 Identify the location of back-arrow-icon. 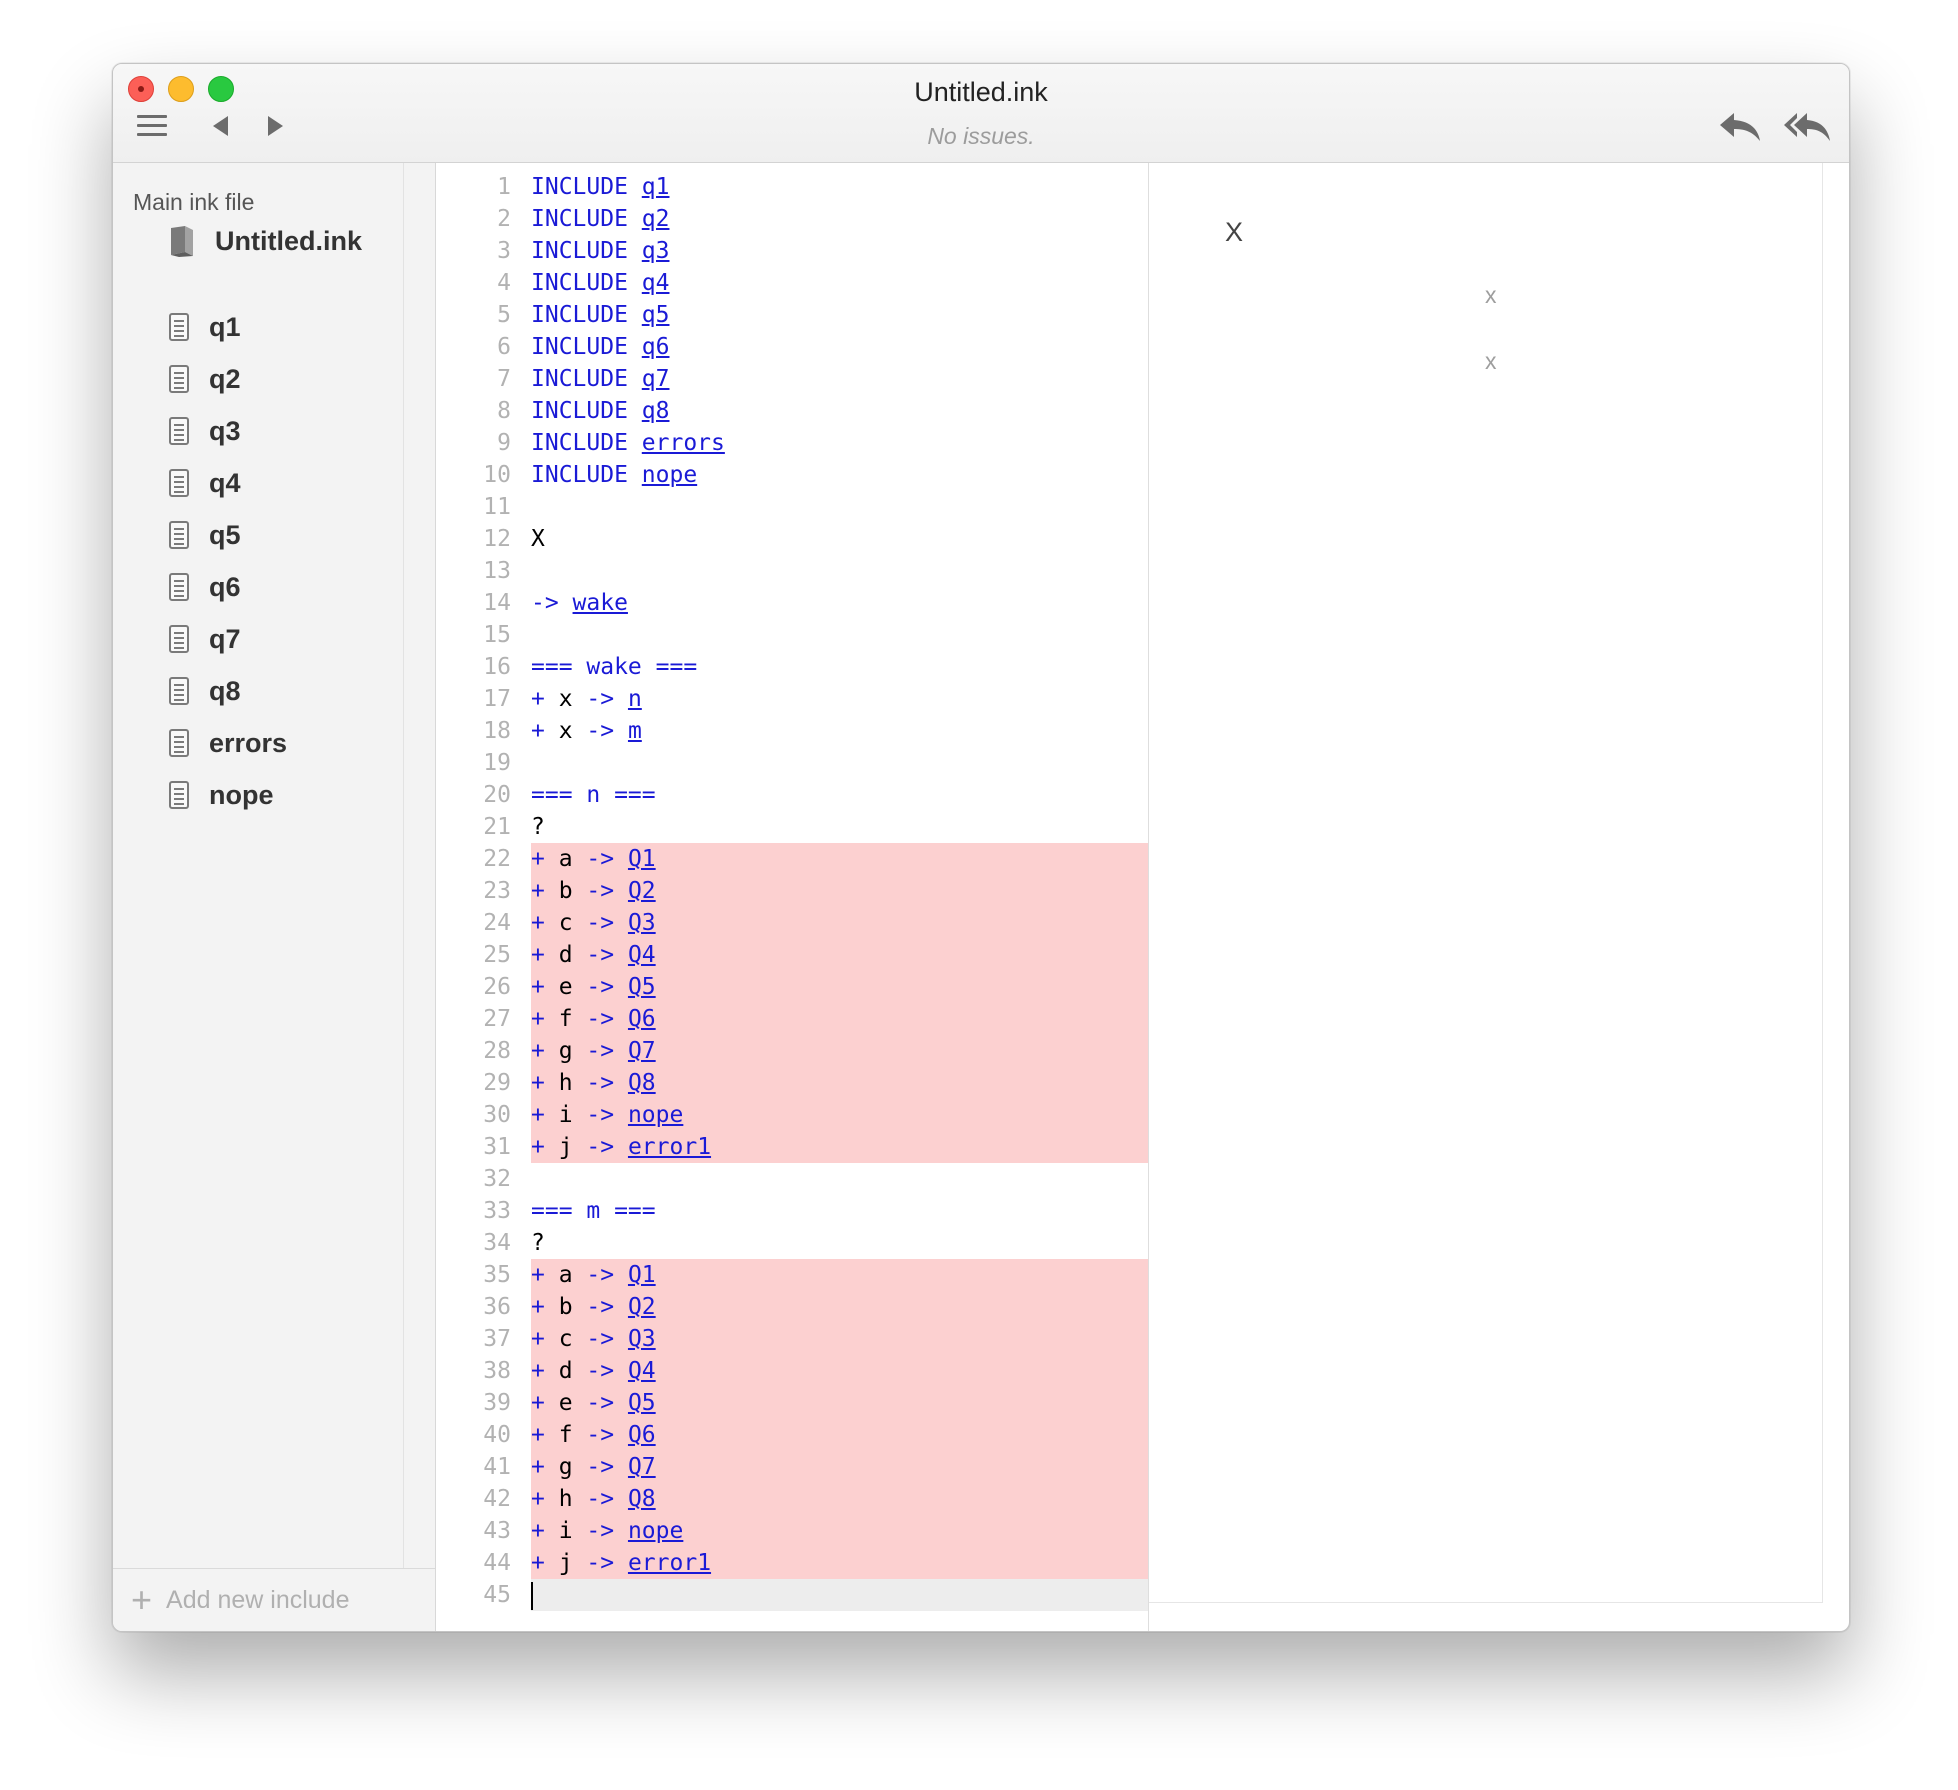
(220, 126).